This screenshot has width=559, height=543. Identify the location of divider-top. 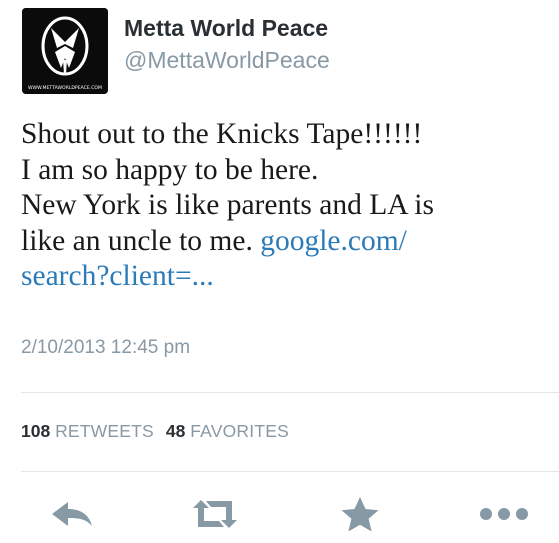
(290, 392).